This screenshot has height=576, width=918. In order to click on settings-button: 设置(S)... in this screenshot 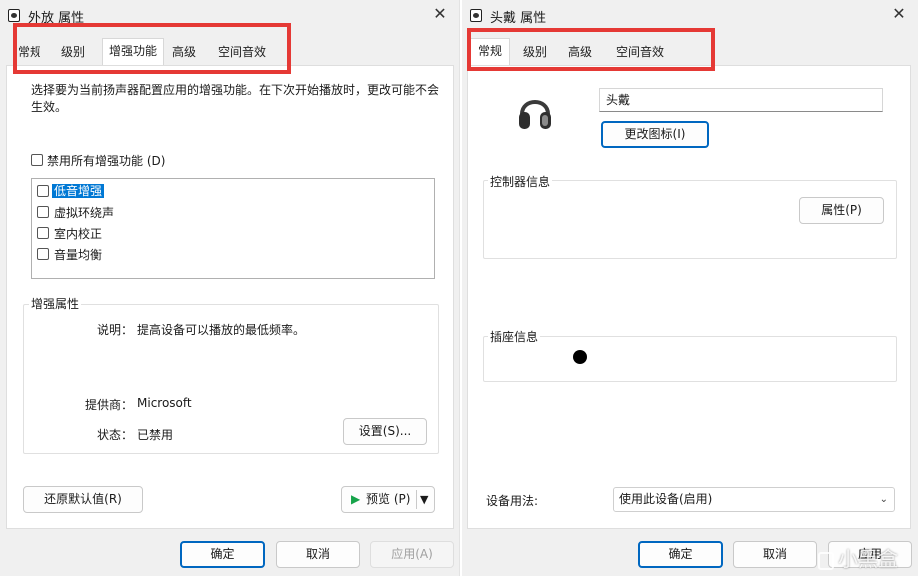, I will do `click(385, 431)`.